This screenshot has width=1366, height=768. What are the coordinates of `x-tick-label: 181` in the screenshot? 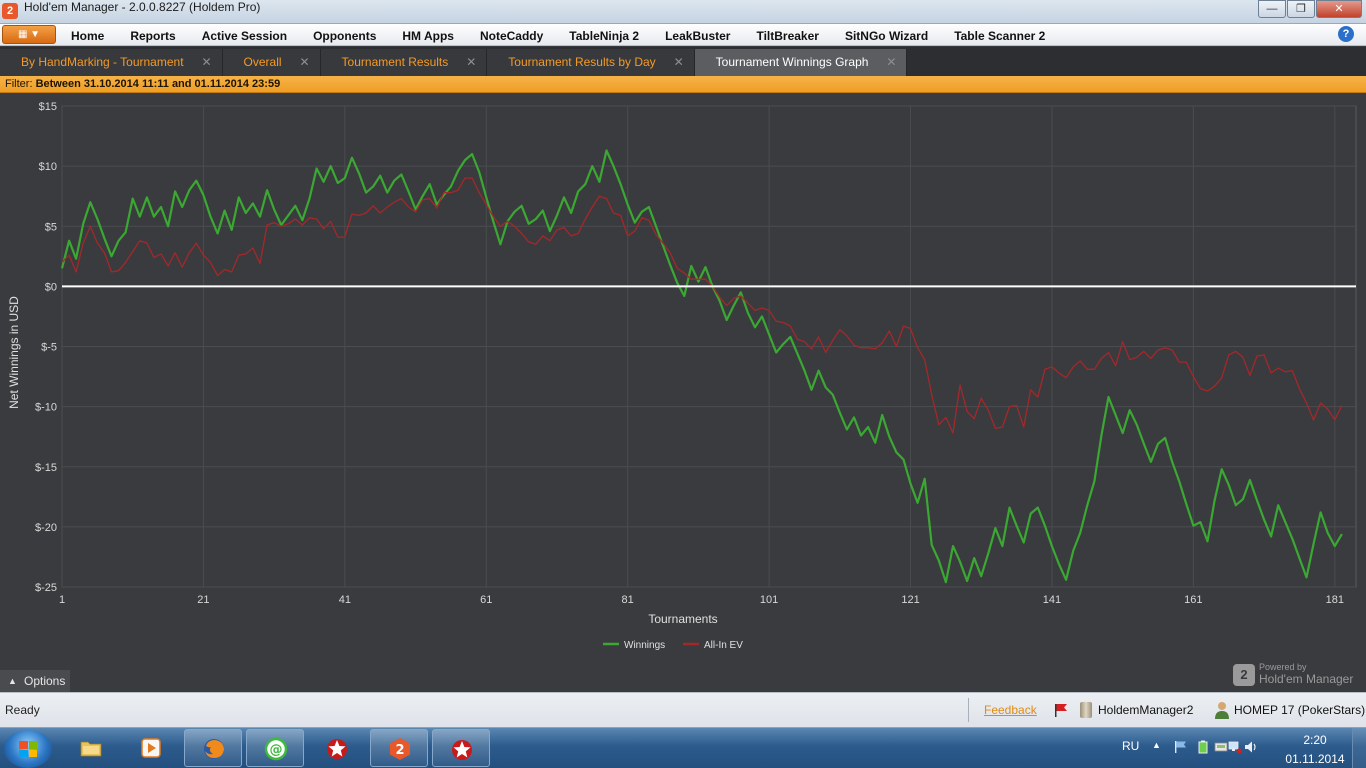 It's located at (1335, 600).